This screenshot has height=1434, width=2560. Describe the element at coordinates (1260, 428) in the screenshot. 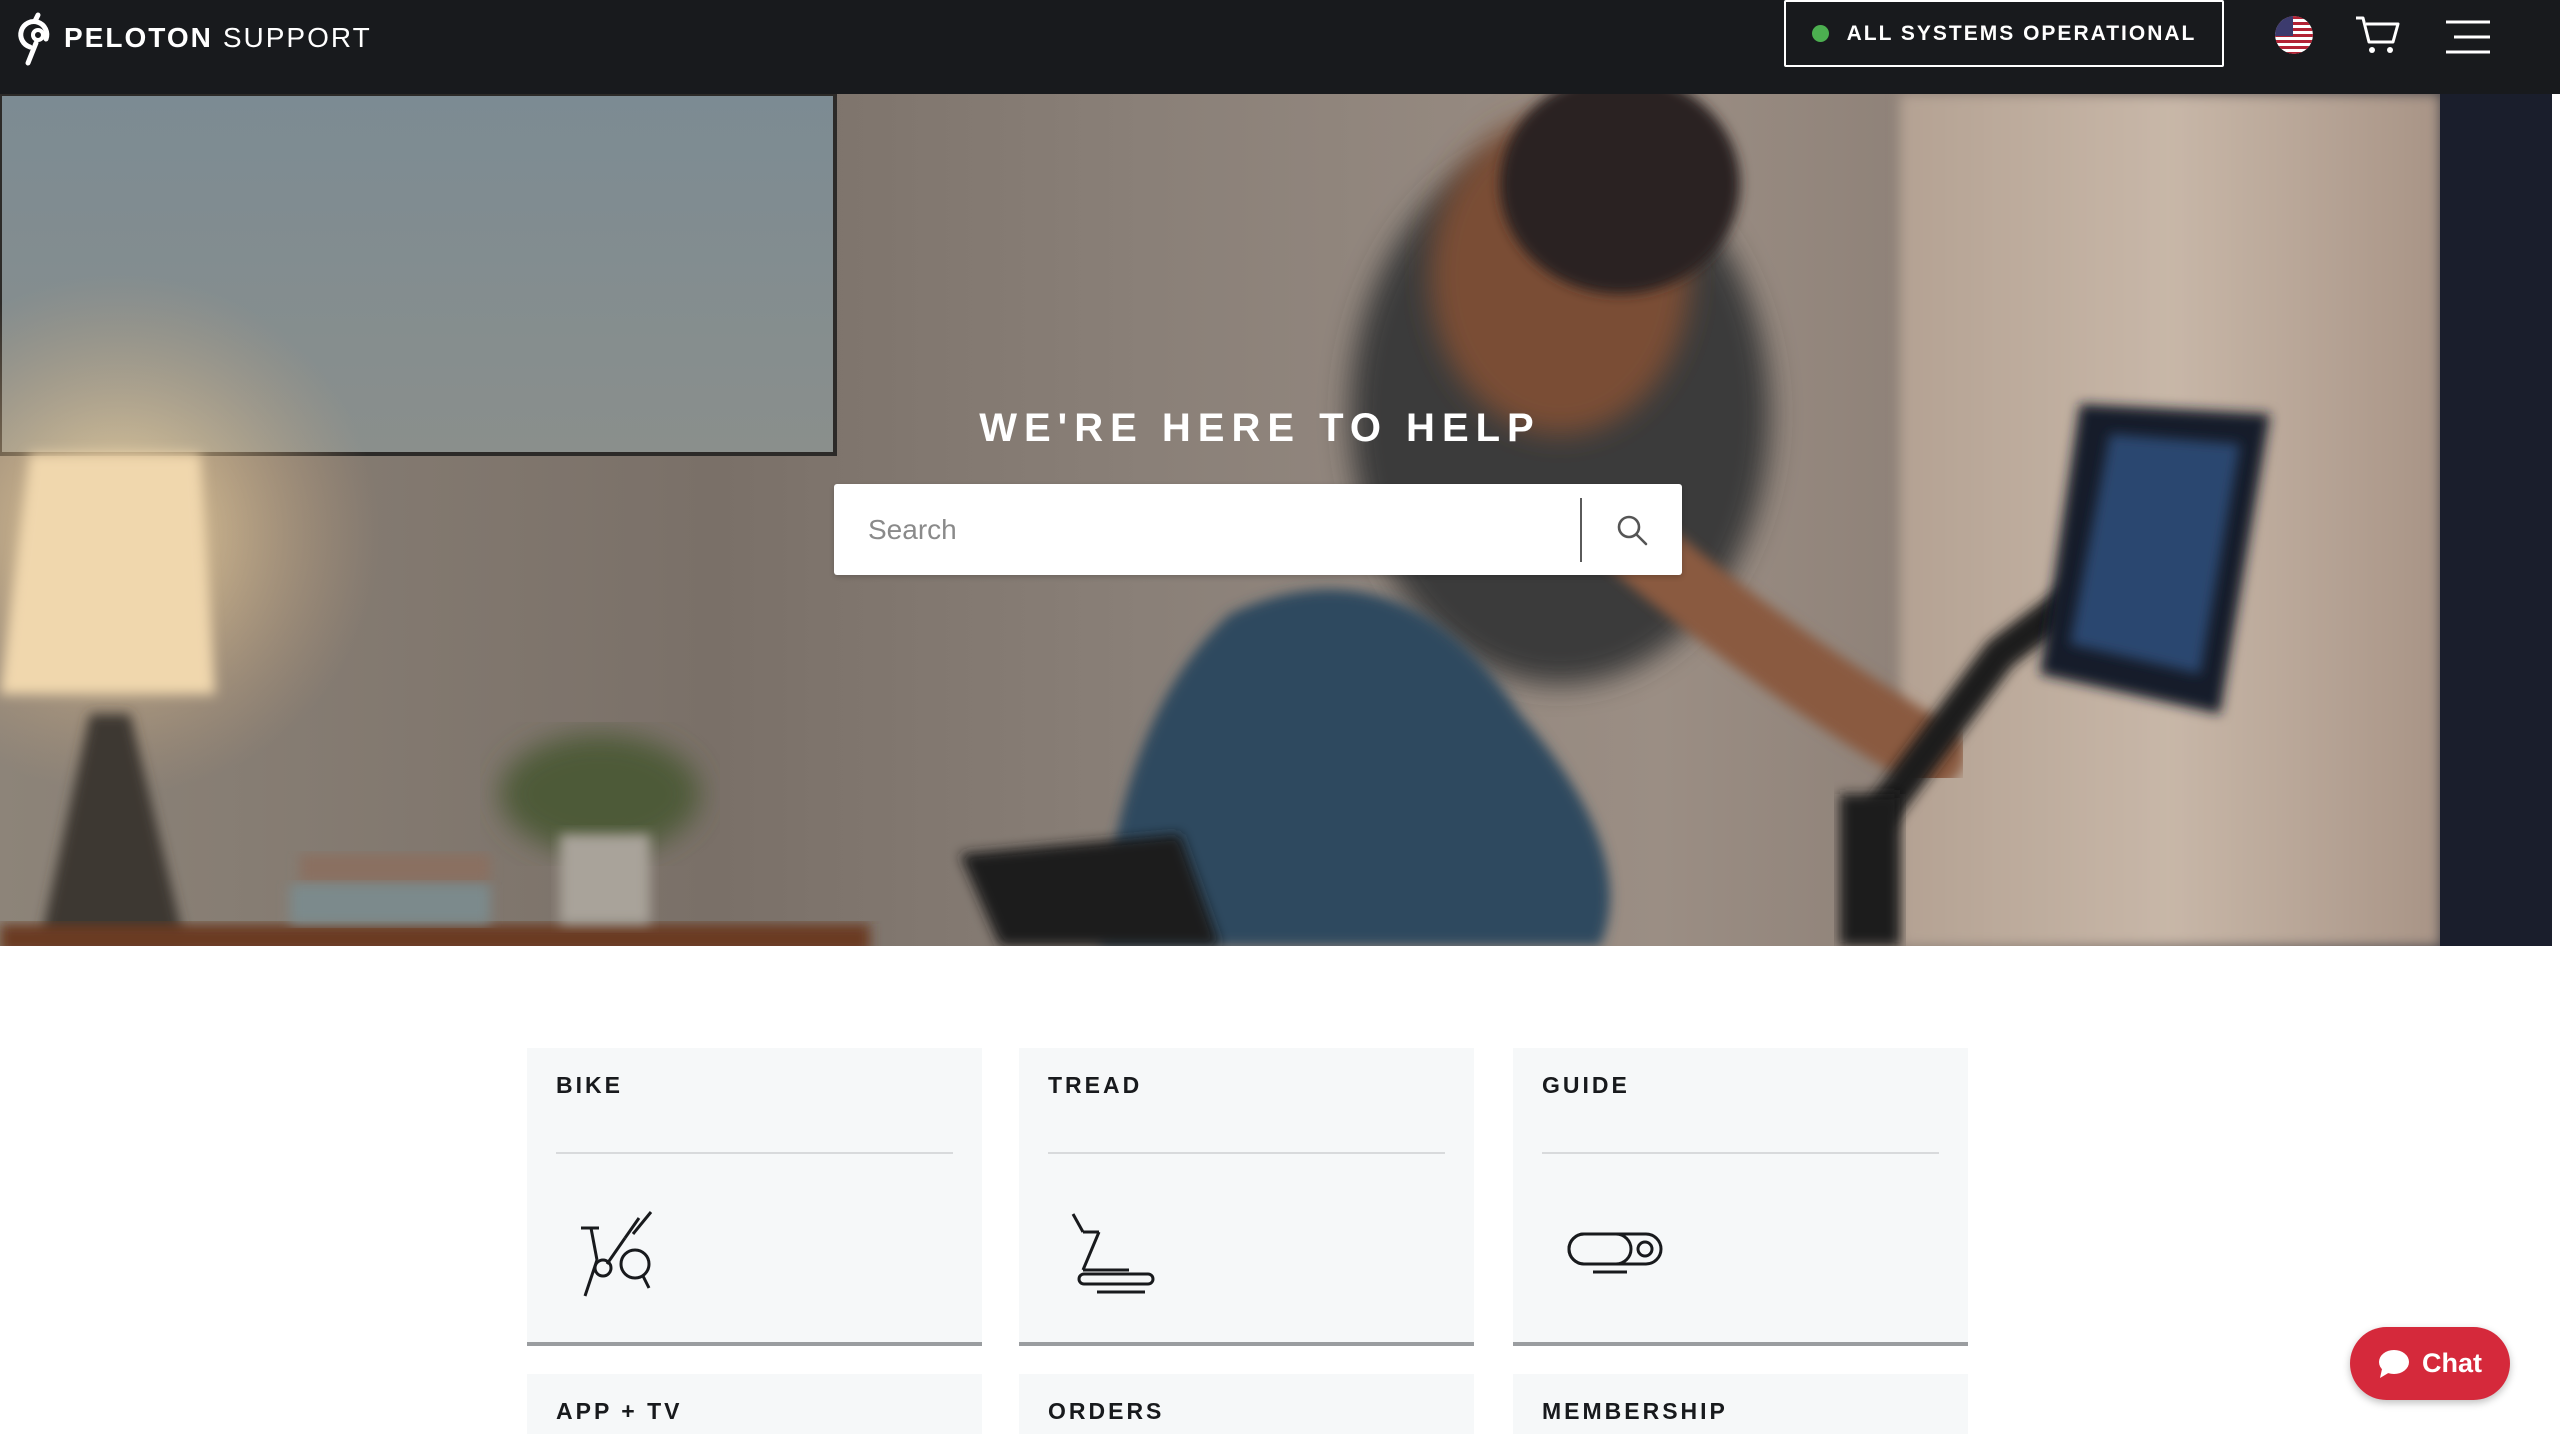

I see `hero-title: WE'RE HERE TO HELP` at that location.